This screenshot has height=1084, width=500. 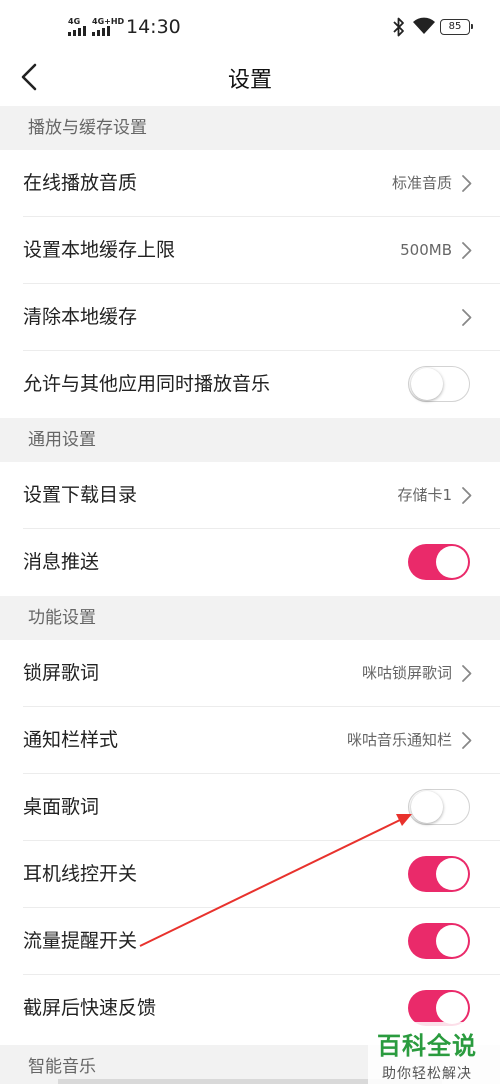 What do you see at coordinates (80, 495) in the screenshot?
I see `row-label: 设置下载目录` at bounding box center [80, 495].